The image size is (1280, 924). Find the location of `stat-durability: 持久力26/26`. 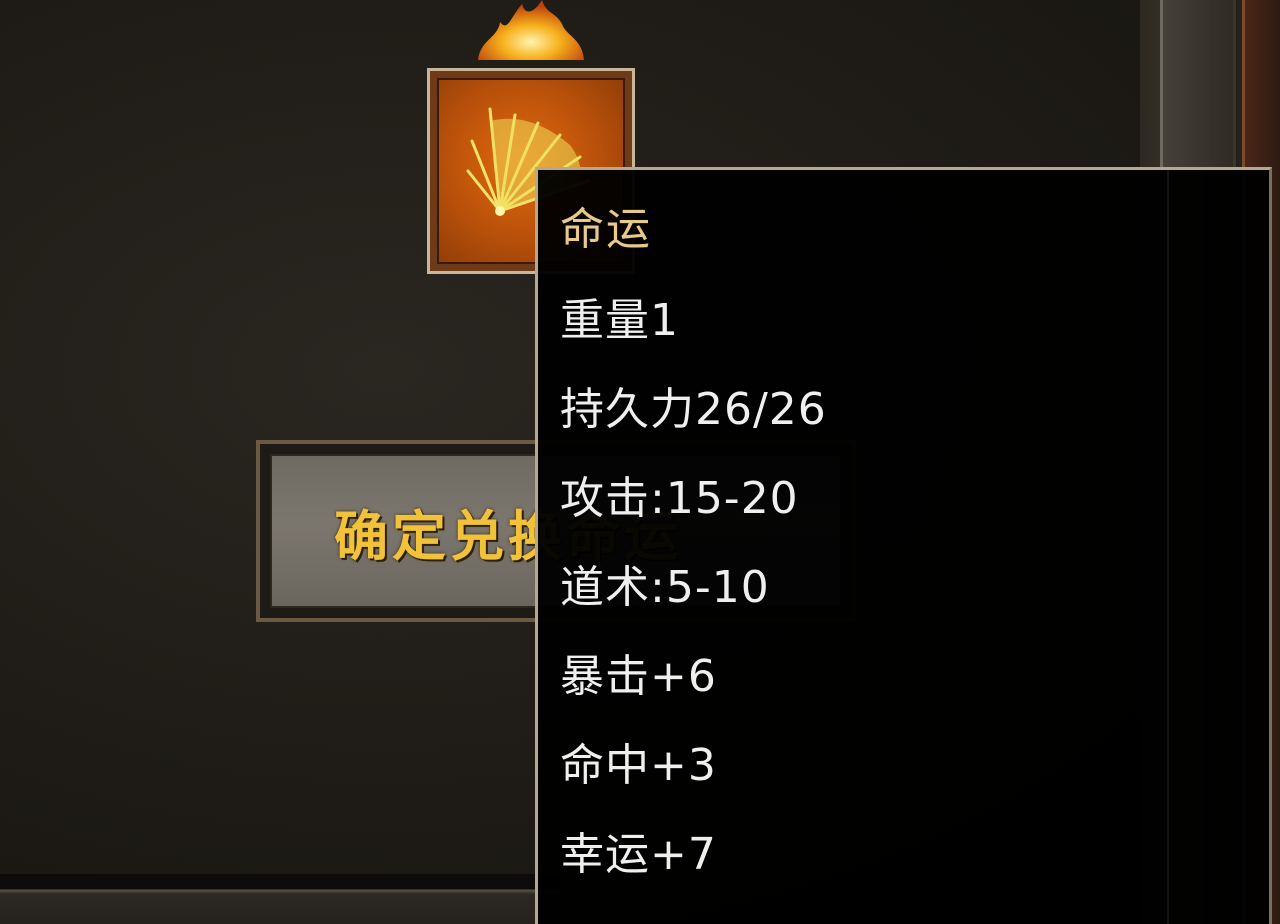

stat-durability: 持久力26/26 is located at coordinates (693, 409).